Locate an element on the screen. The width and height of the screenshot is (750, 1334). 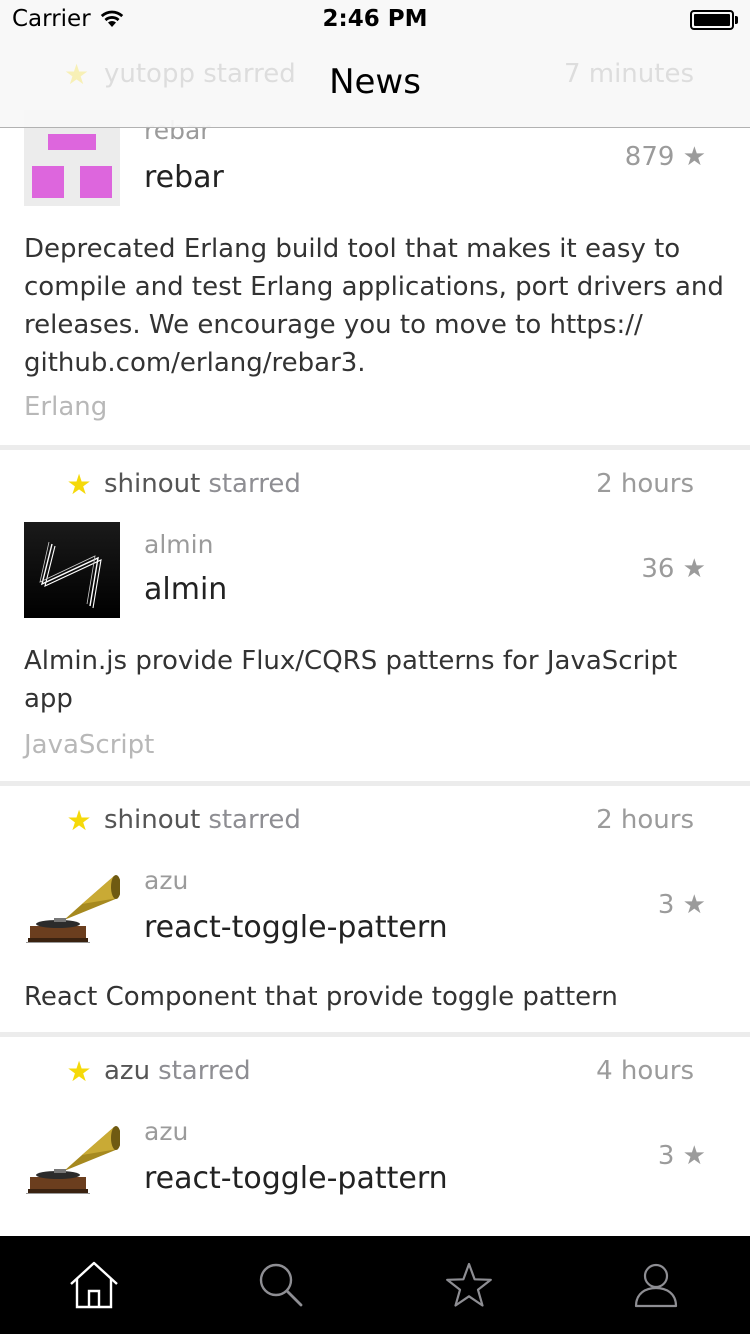
repo-name: rebar is located at coordinates (184, 177).